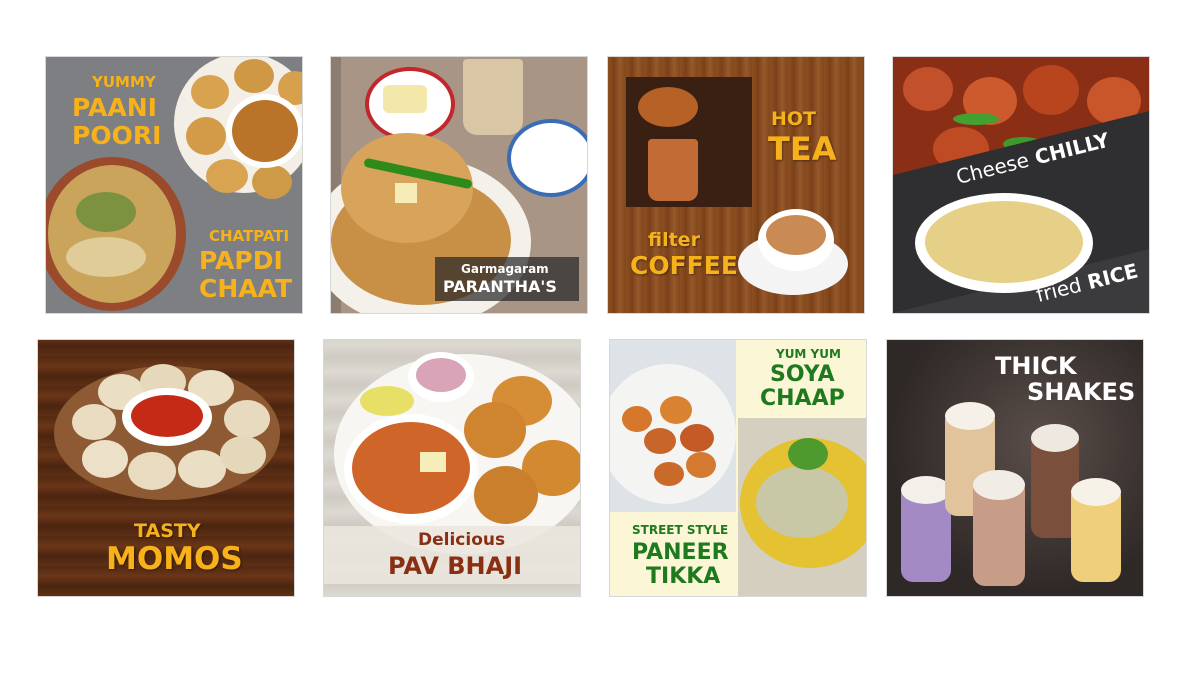 The height and width of the screenshot is (675, 1200). I want to click on soya-title: SOYA, so click(802, 374).